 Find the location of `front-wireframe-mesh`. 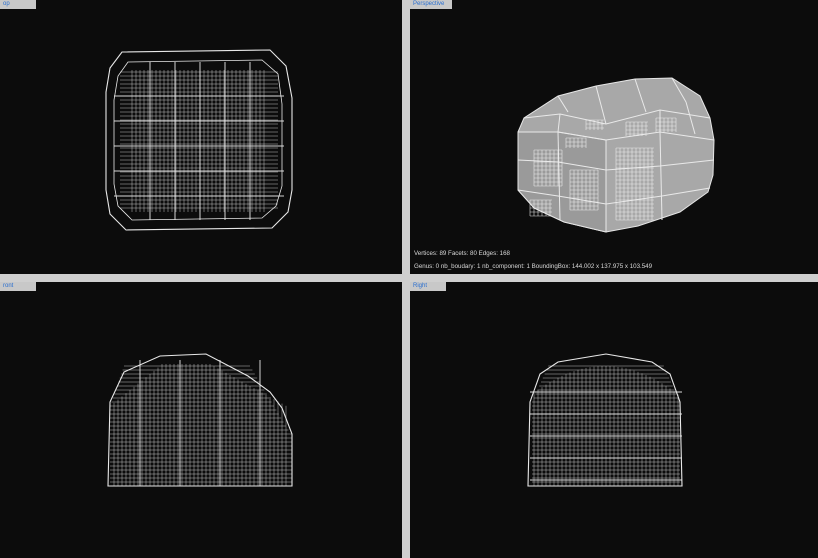

front-wireframe-mesh is located at coordinates (200, 420).